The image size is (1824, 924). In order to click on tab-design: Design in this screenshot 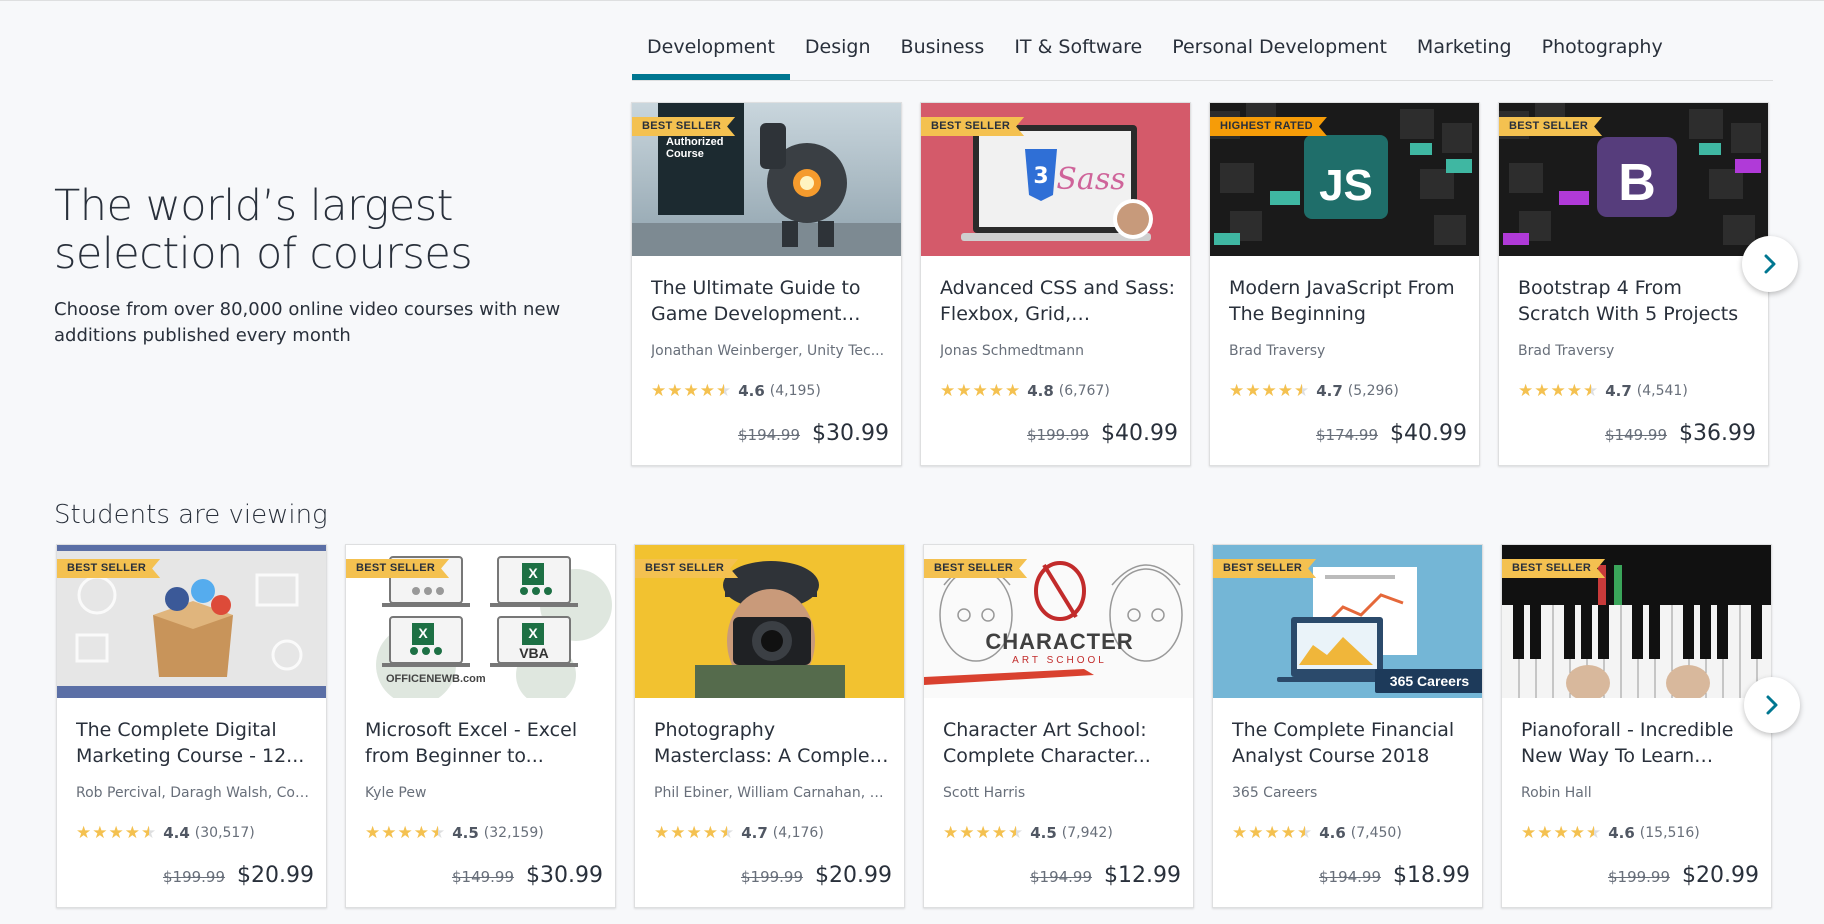, I will do `click(838, 50)`.